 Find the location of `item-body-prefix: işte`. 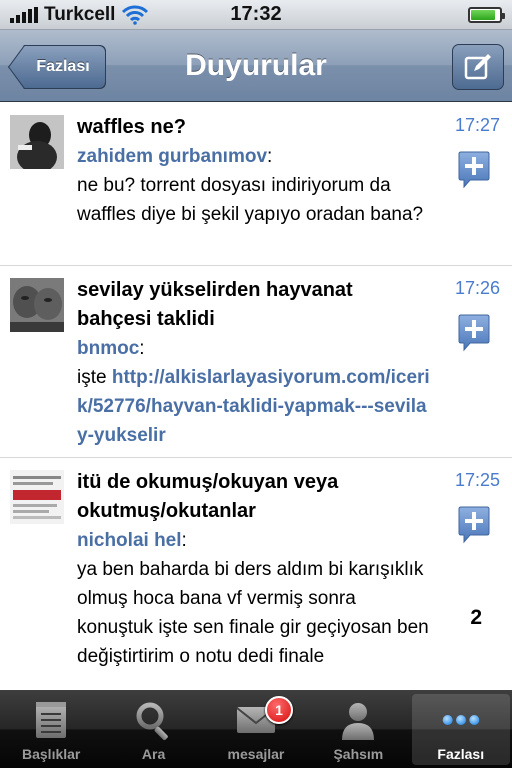

item-body-prefix: işte is located at coordinates (94, 377).